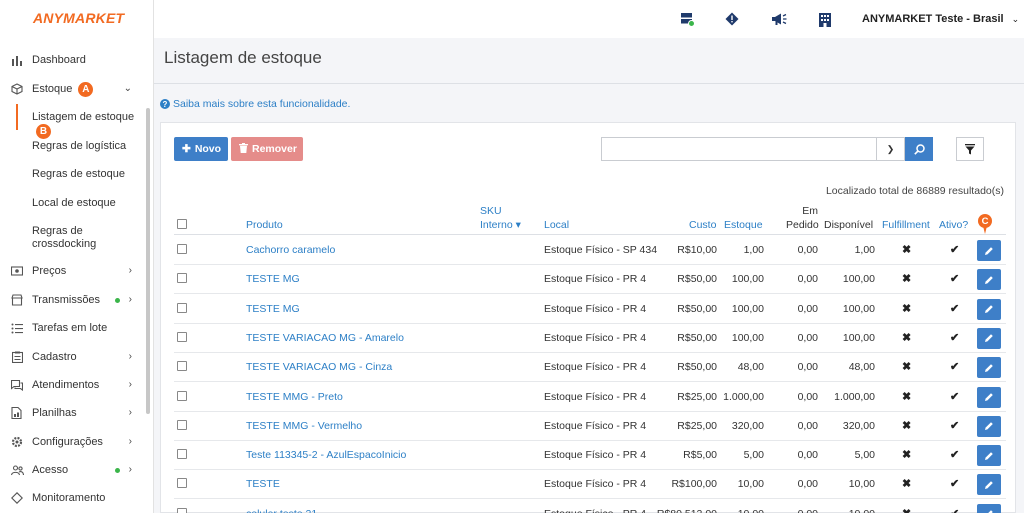  What do you see at coordinates (556, 225) in the screenshot?
I see `col-local: Local` at bounding box center [556, 225].